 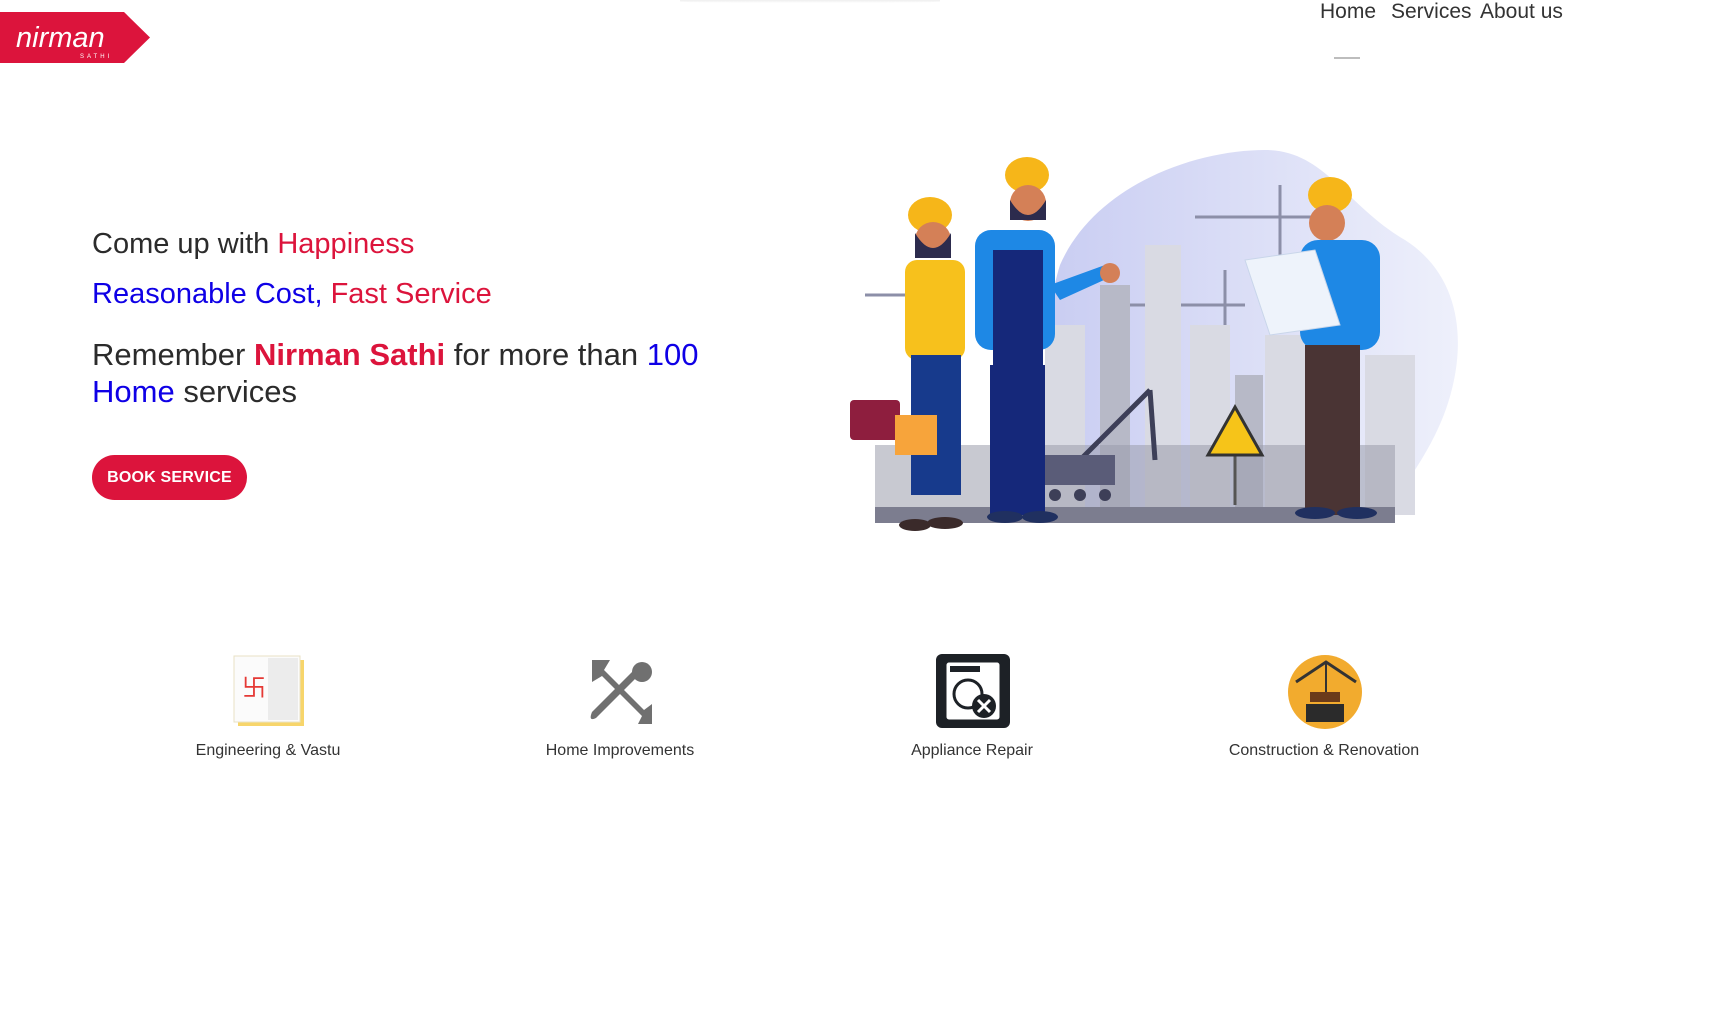 I want to click on book-service-button: BOOK SERVICE, so click(x=169, y=477).